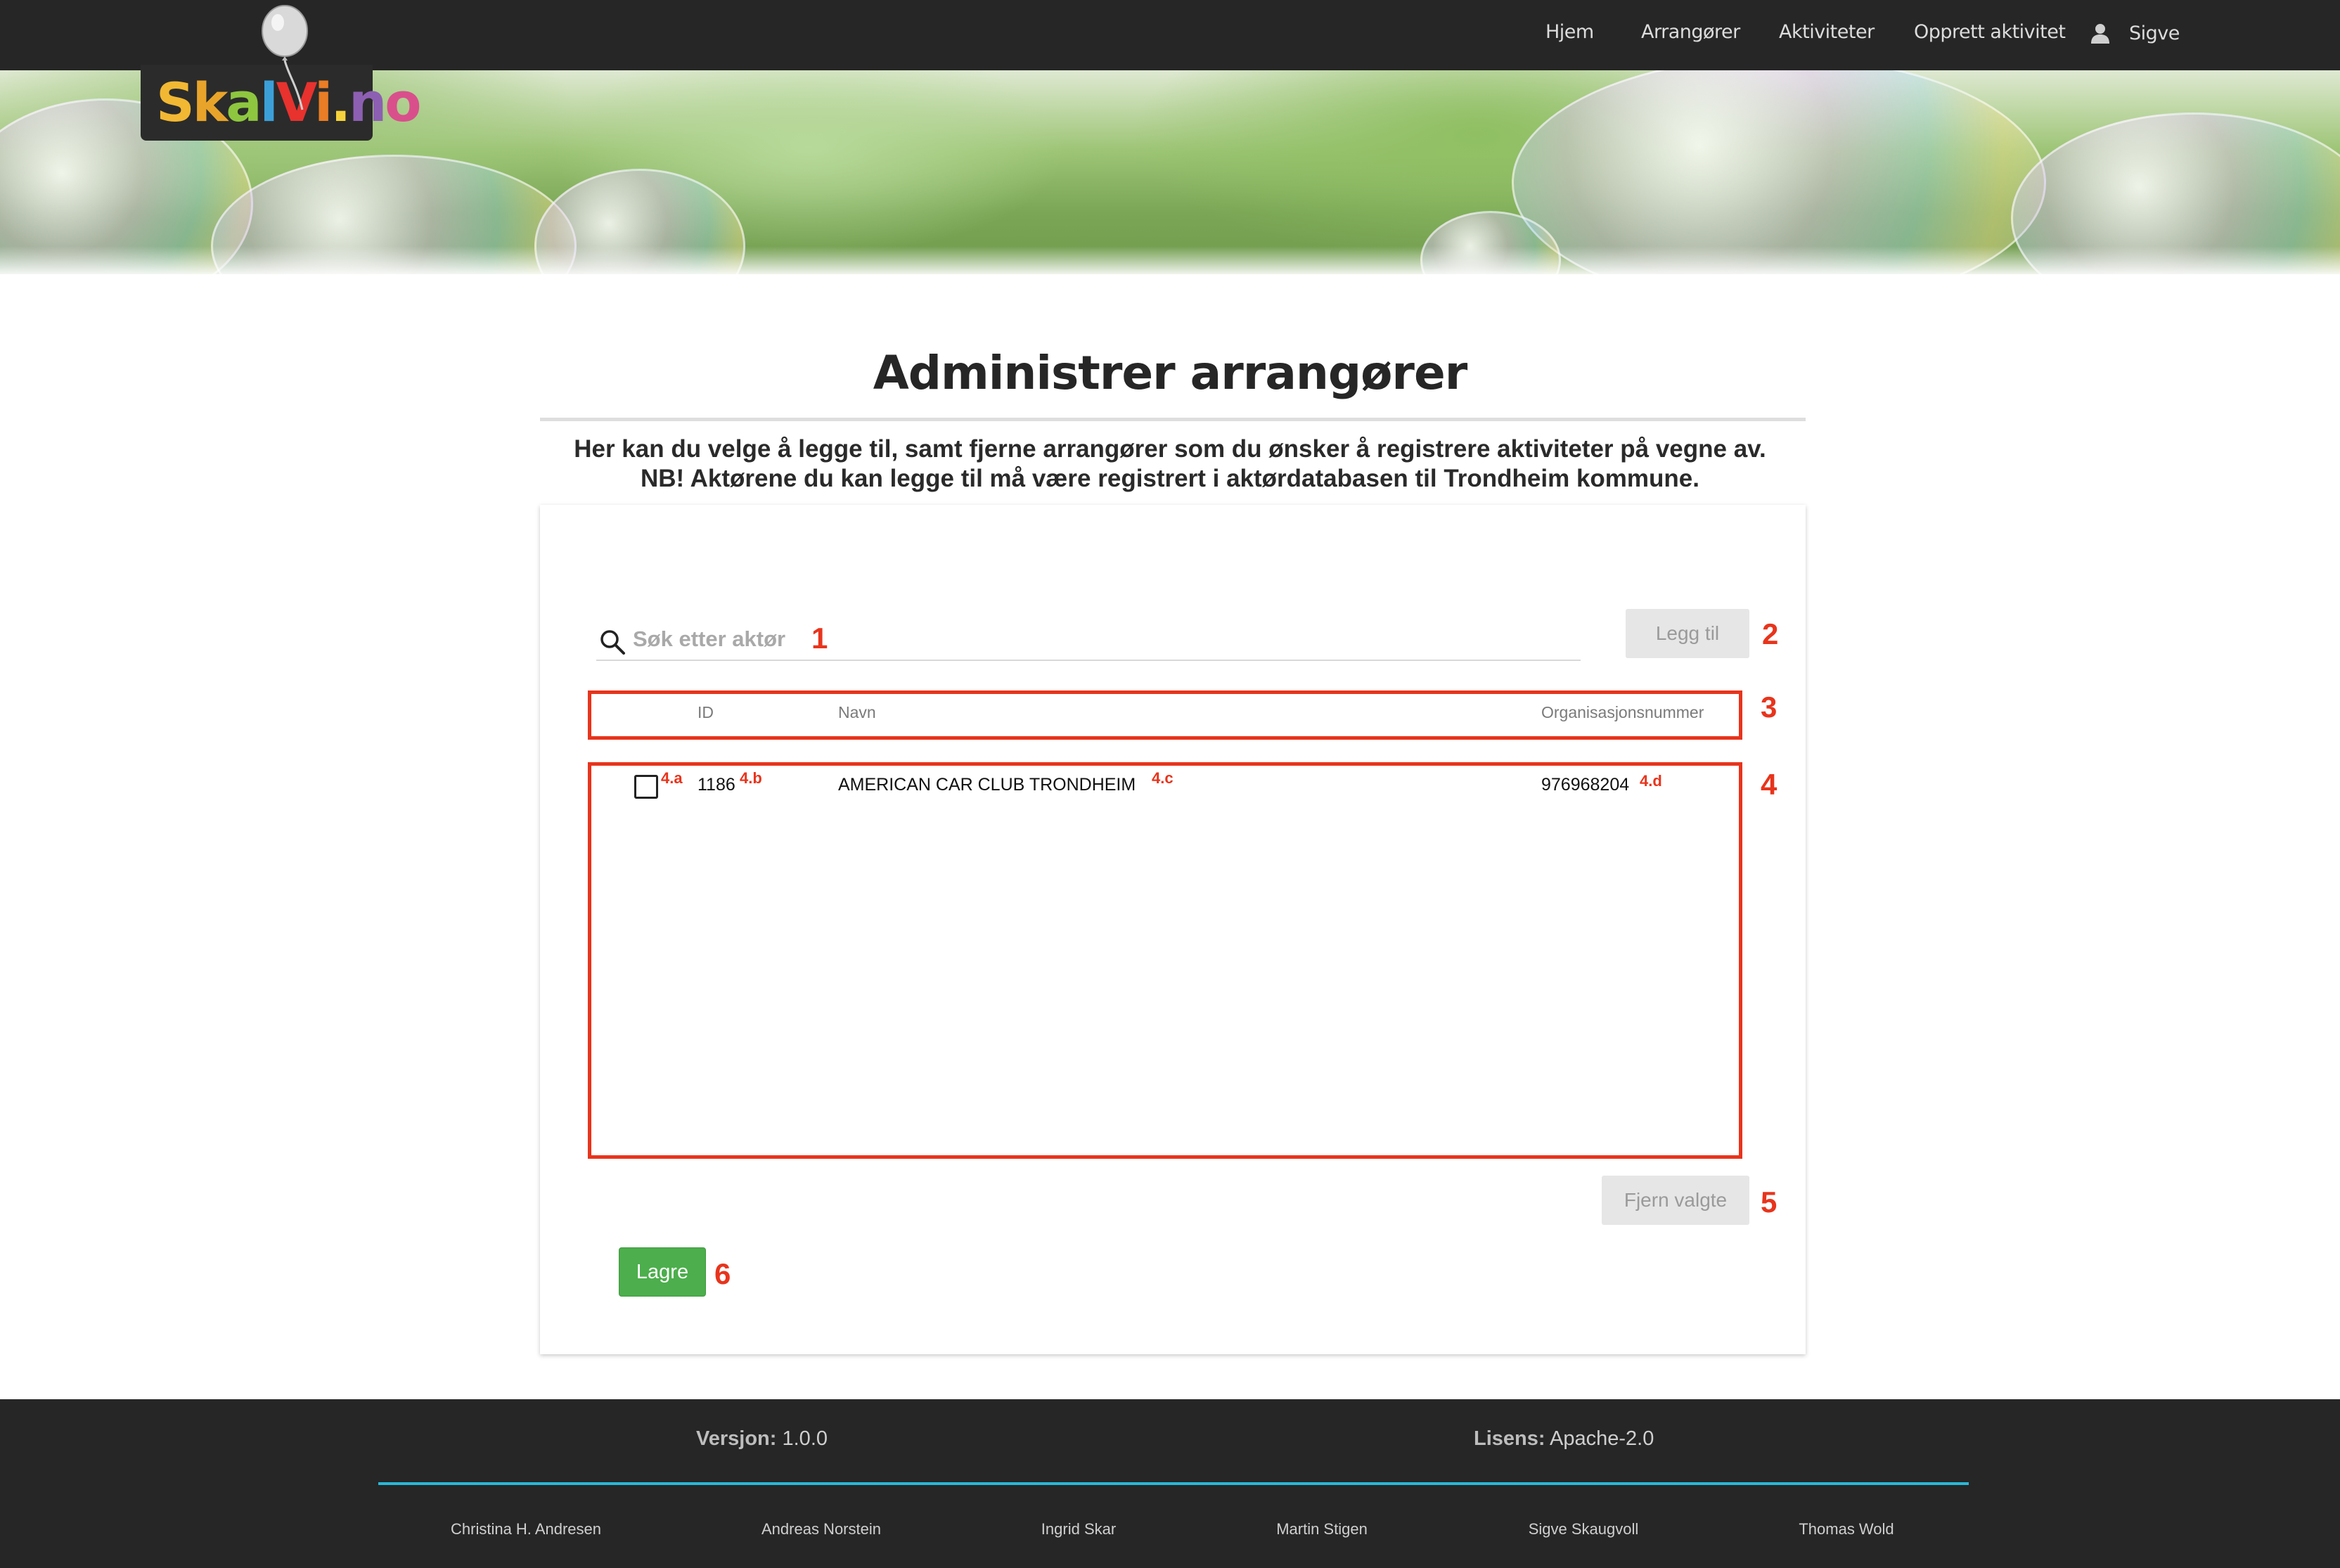 This screenshot has width=2340, height=1568. I want to click on logo-letter: ., so click(341, 102).